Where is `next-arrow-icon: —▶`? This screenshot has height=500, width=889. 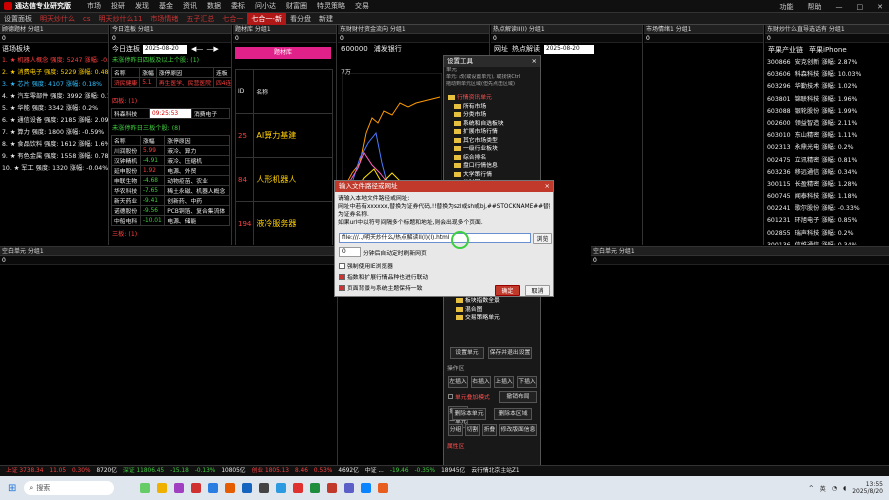 next-arrow-icon: —▶ is located at coordinates (212, 49).